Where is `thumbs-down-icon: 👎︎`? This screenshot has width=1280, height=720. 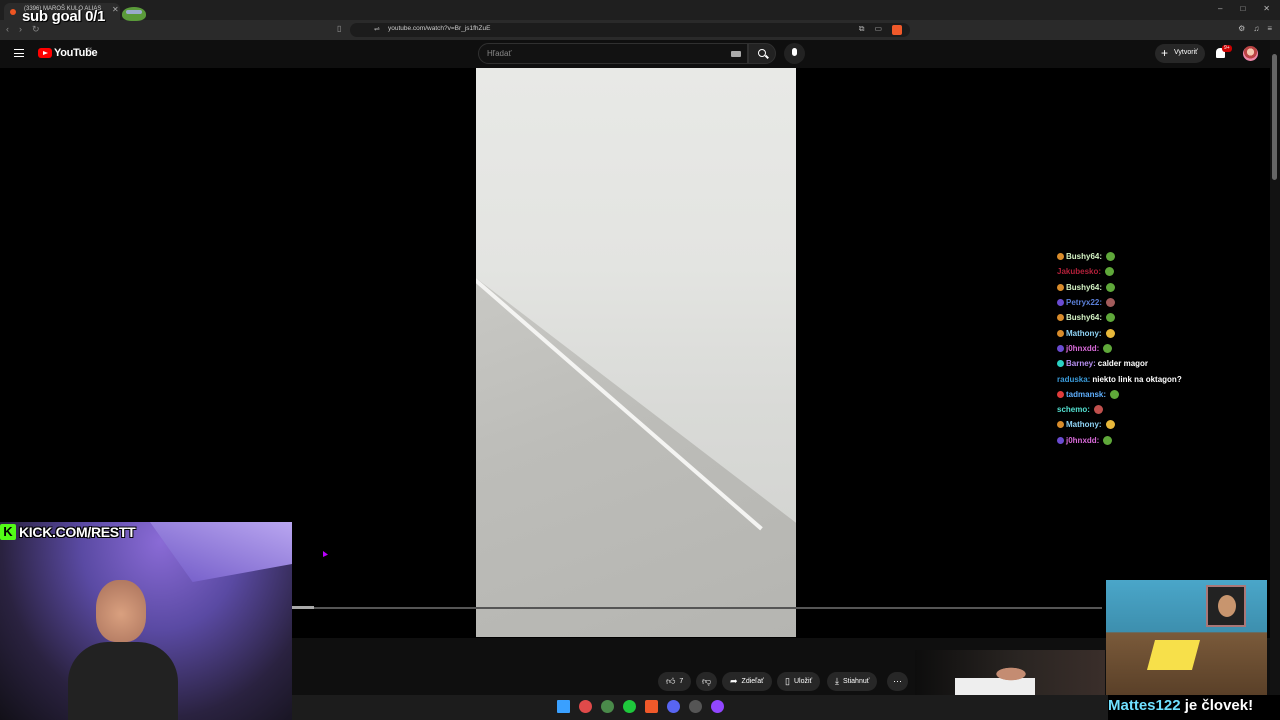 thumbs-down-icon: 👎︎ is located at coordinates (707, 681).